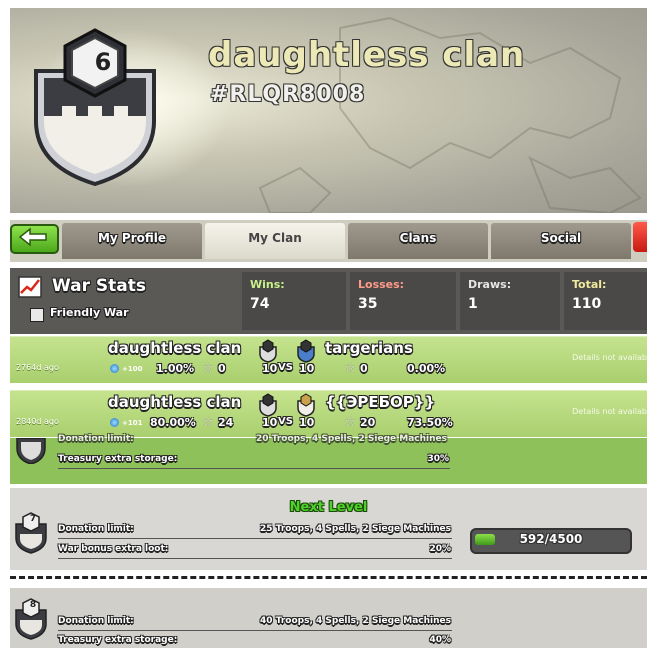 This screenshot has height=656, width=656. I want to click on clan-level-badge-icon, so click(31, 451).